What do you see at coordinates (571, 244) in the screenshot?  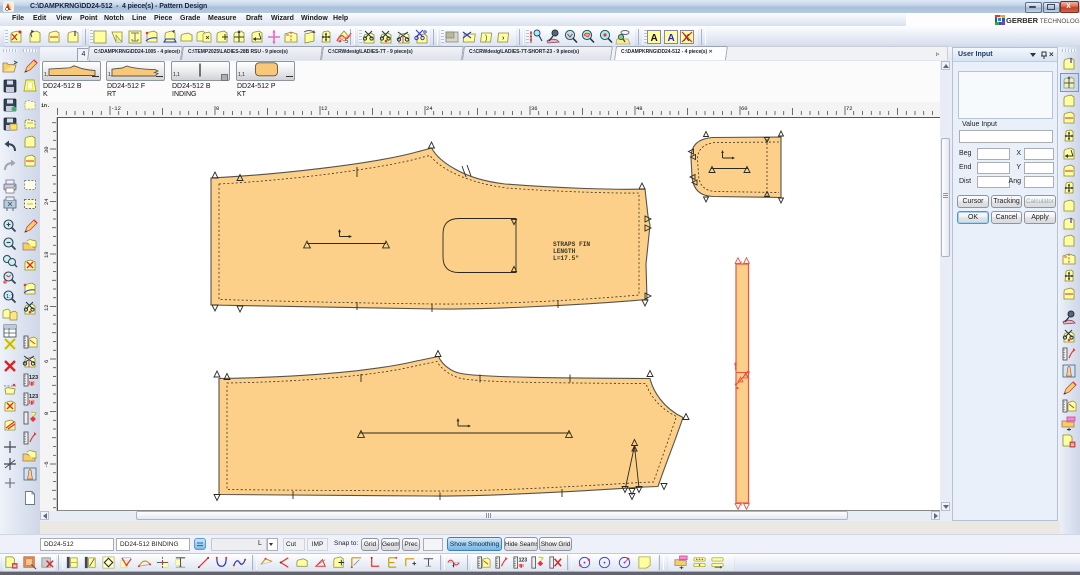 I see `svg-text: STRAPS FIN` at bounding box center [571, 244].